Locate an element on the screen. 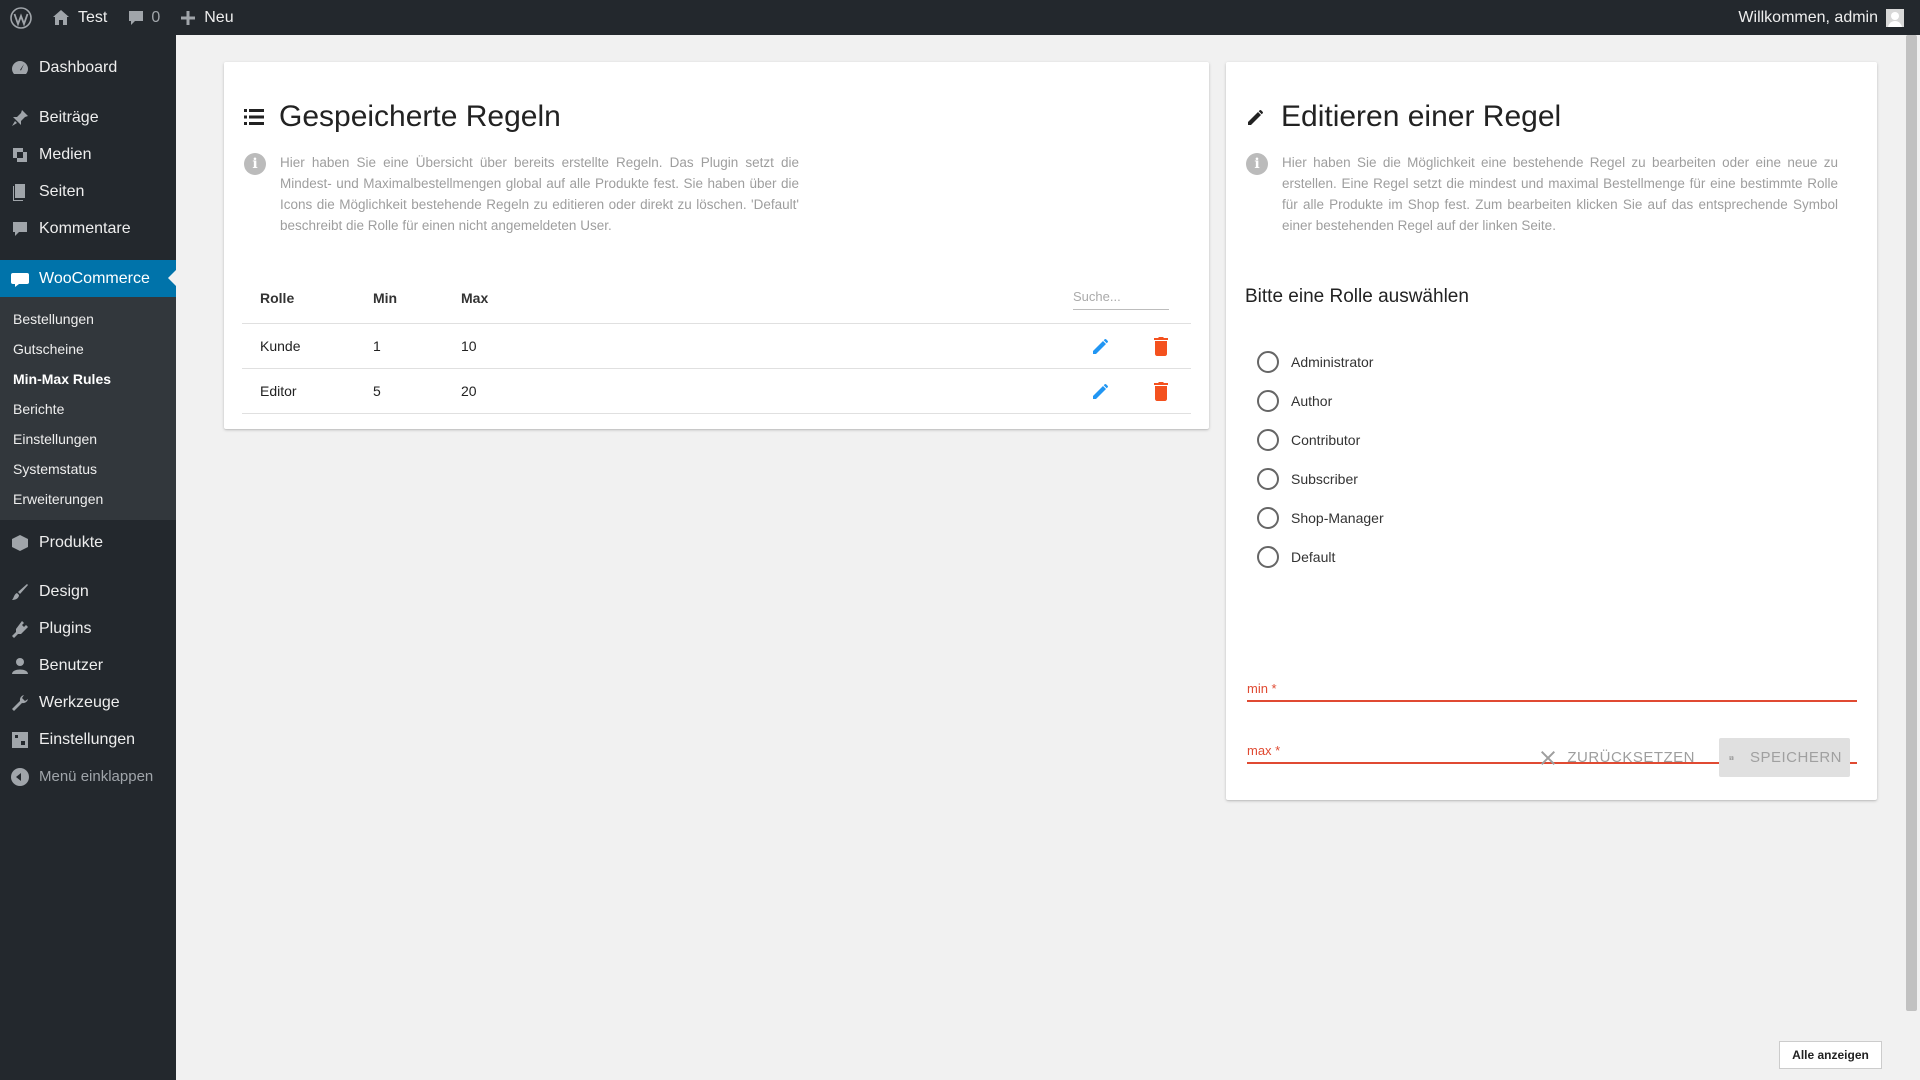  reset-button: ZURÜCKSETZEN is located at coordinates (1617, 758).